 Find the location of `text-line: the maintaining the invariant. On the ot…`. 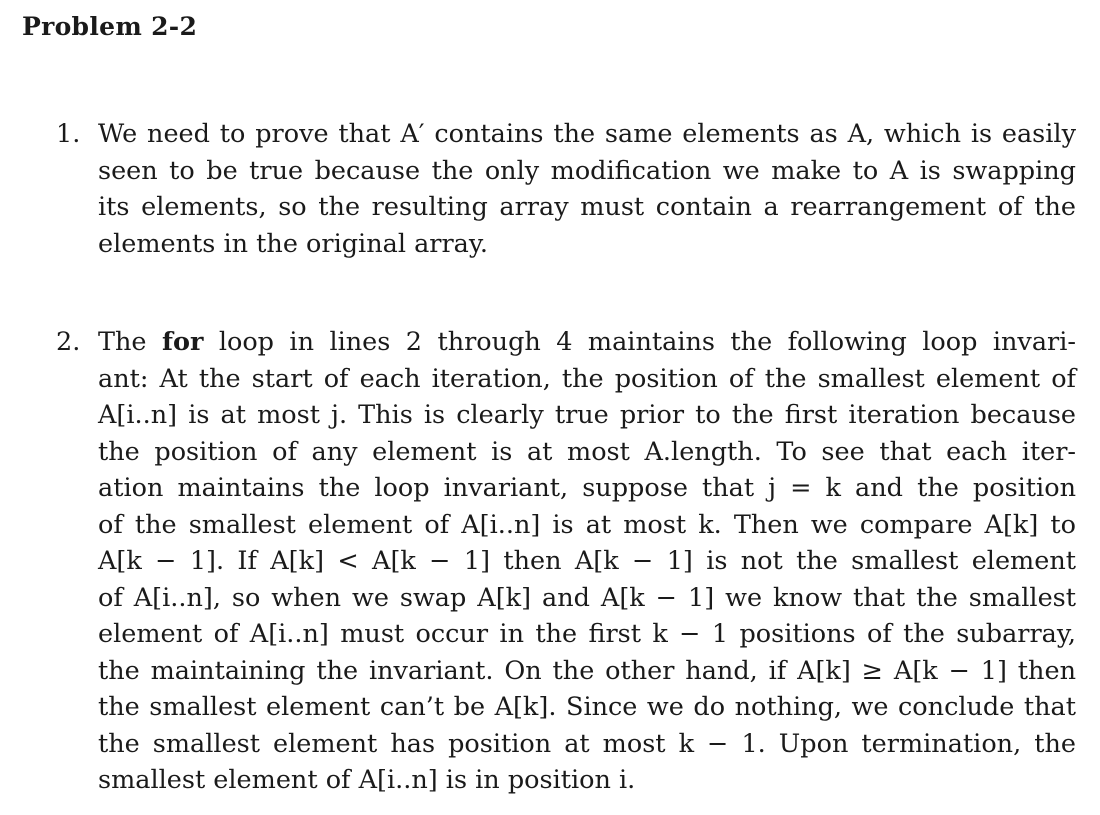

text-line: the maintaining the invariant. On the ot… is located at coordinates (587, 670).